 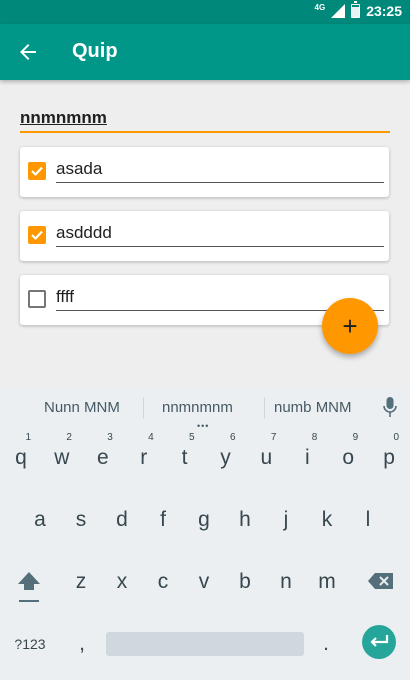 I want to click on item-text: ffff, so click(x=65, y=297).